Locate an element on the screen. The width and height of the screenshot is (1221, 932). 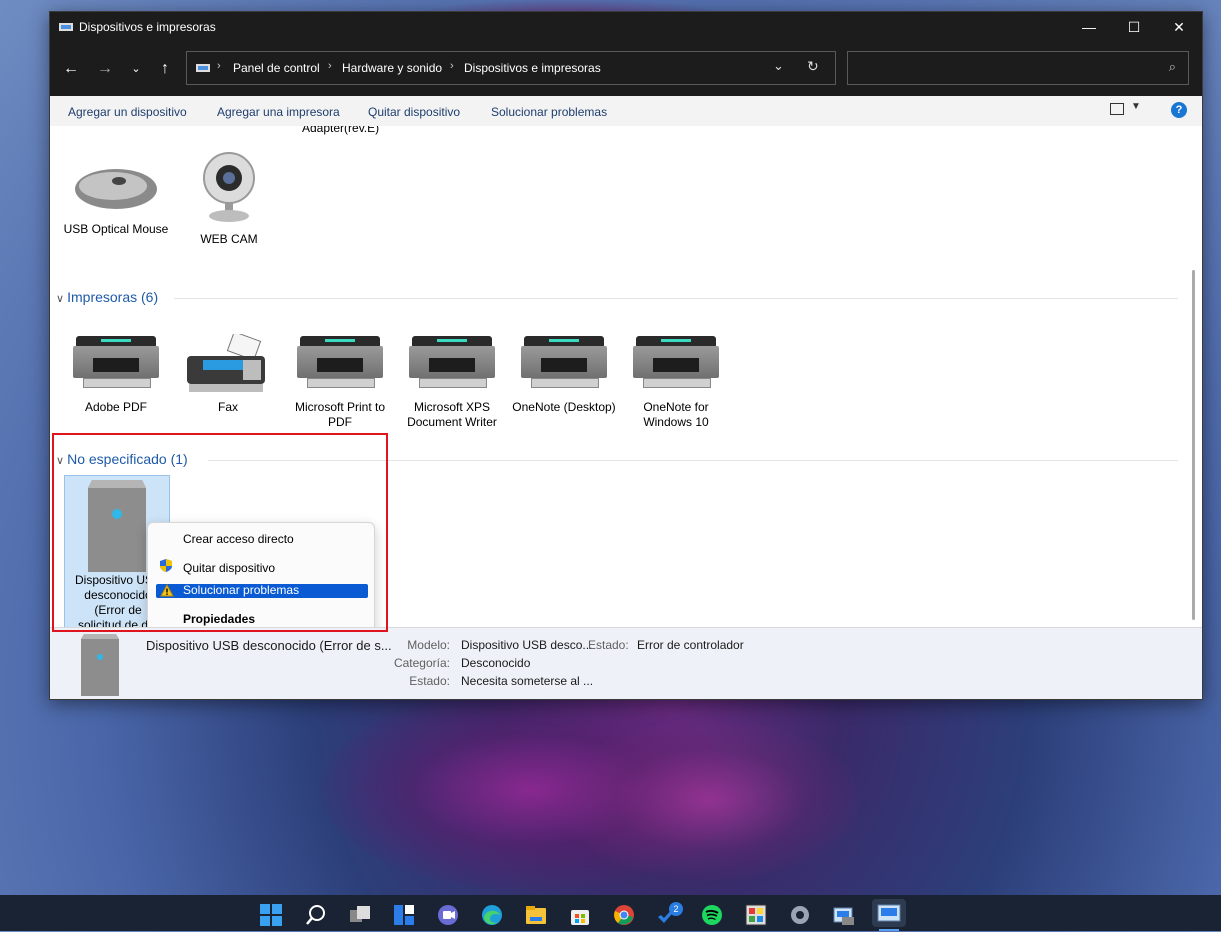
taskbar is located at coordinates (610, 913).